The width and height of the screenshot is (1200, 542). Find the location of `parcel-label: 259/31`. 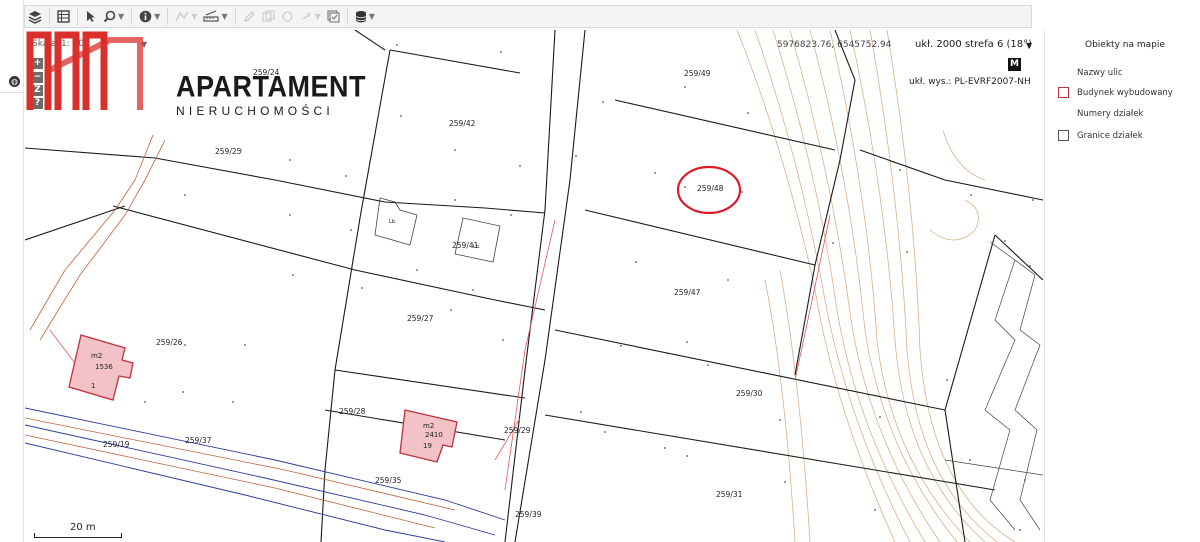

parcel-label: 259/31 is located at coordinates (729, 494).